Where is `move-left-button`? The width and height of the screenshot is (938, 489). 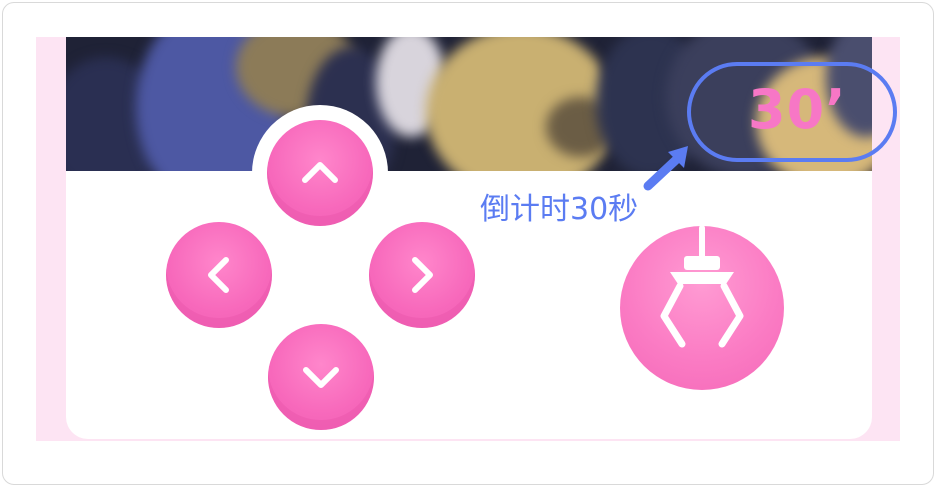
move-left-button is located at coordinates (219, 275).